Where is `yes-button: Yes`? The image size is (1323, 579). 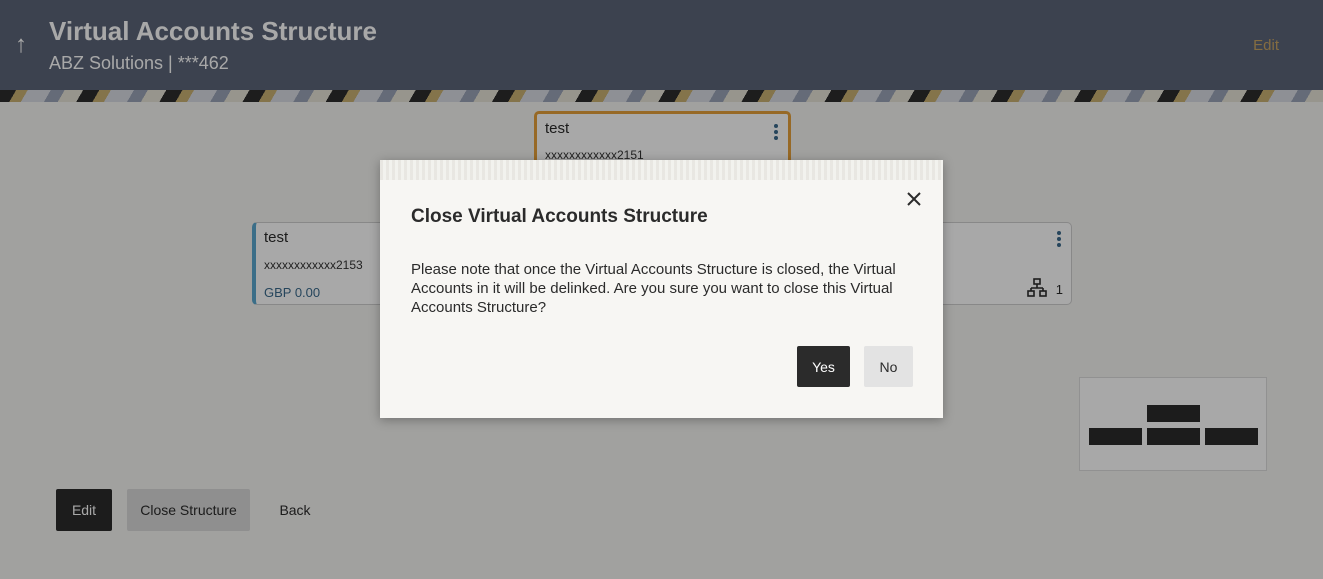
yes-button: Yes is located at coordinates (823, 366).